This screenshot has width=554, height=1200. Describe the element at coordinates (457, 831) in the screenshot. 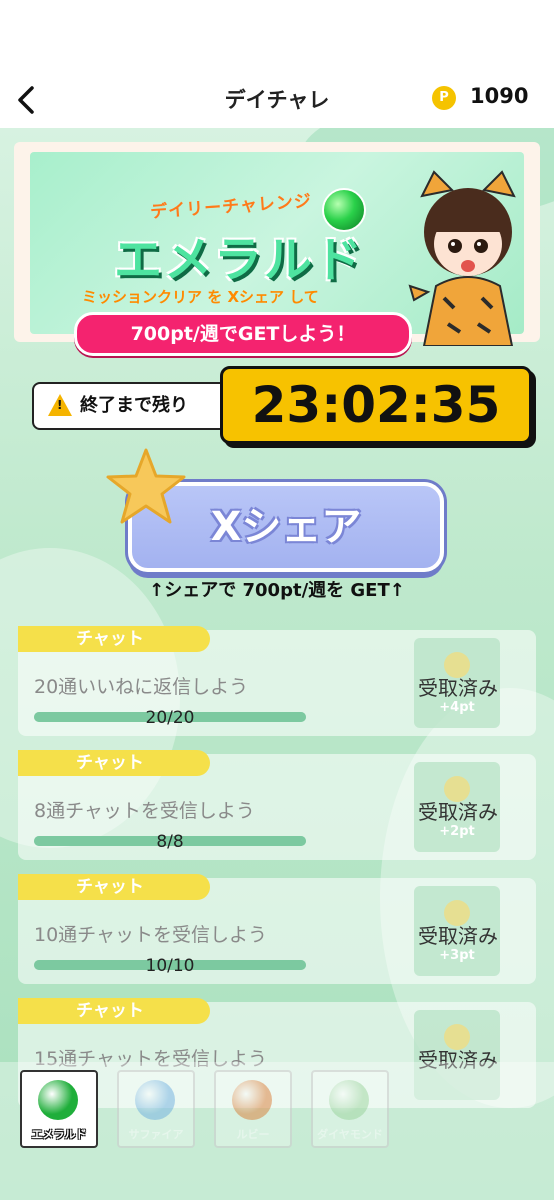

I see `mission-reward-points: +2pt` at that location.